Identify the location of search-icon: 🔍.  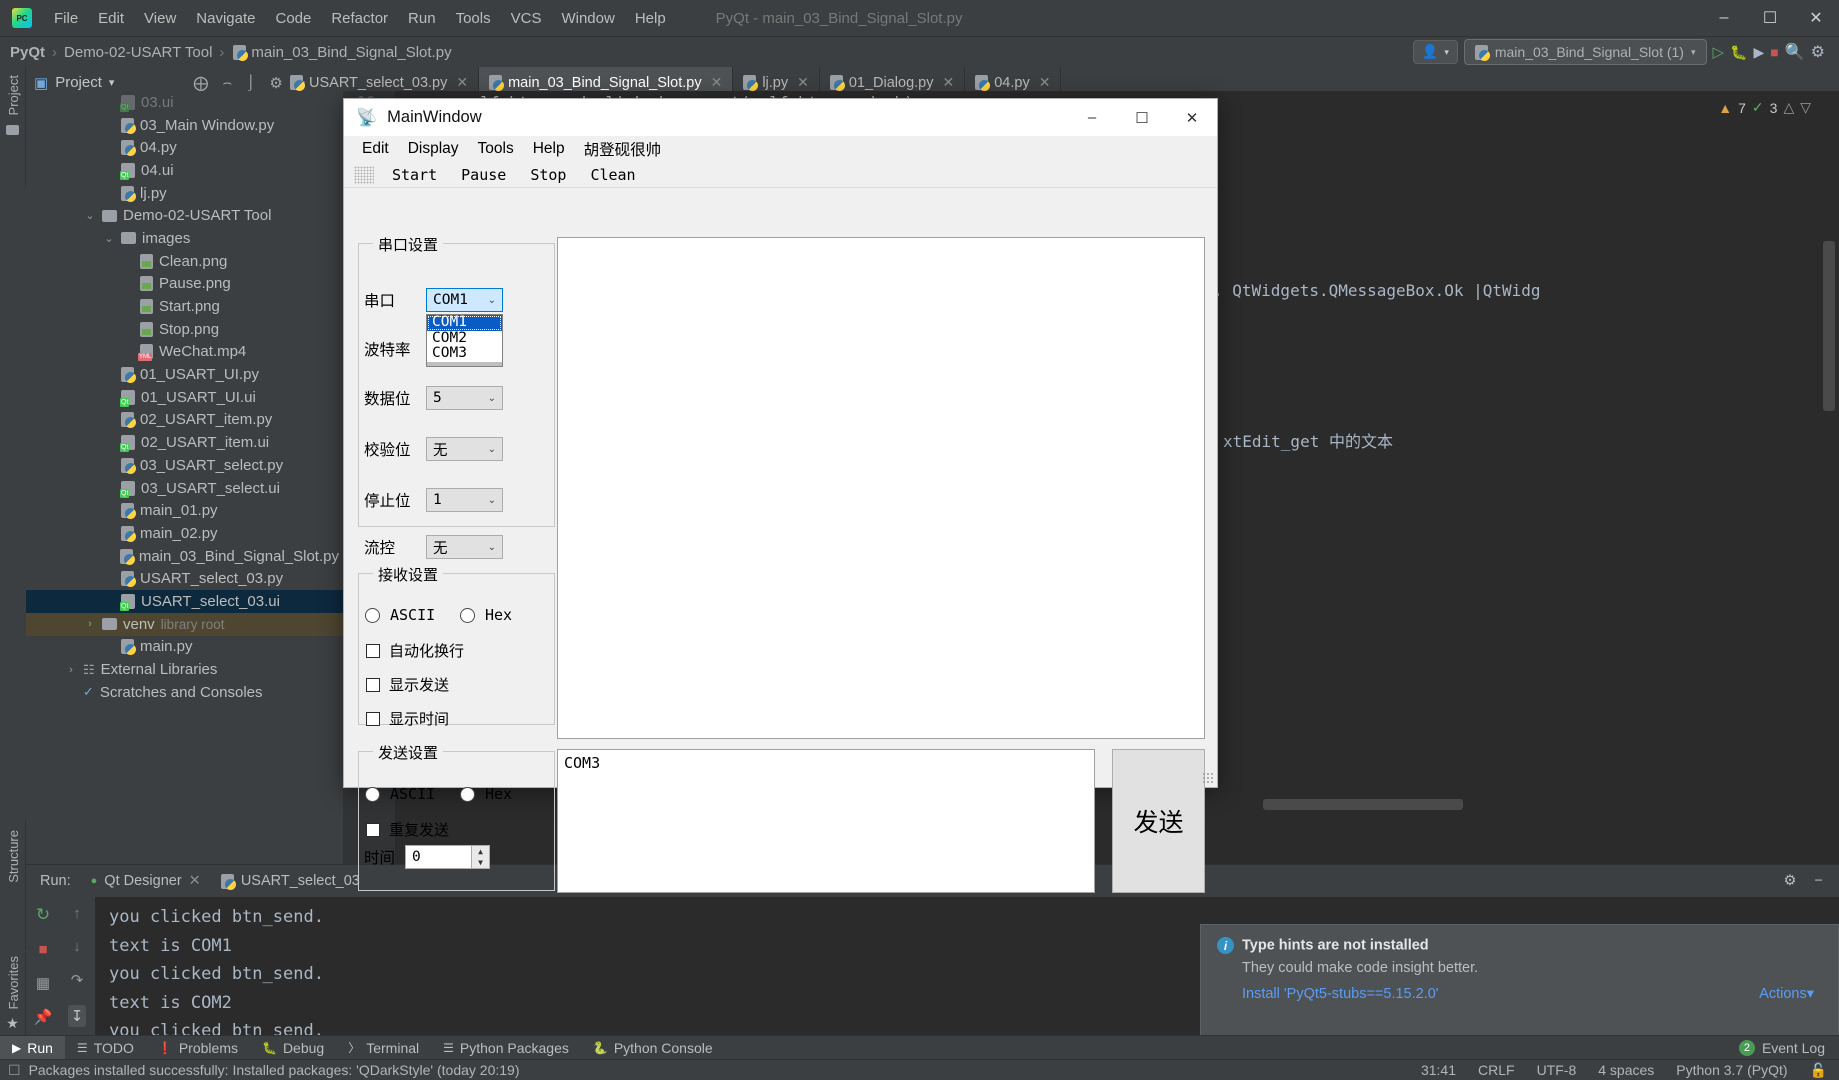
(1795, 52).